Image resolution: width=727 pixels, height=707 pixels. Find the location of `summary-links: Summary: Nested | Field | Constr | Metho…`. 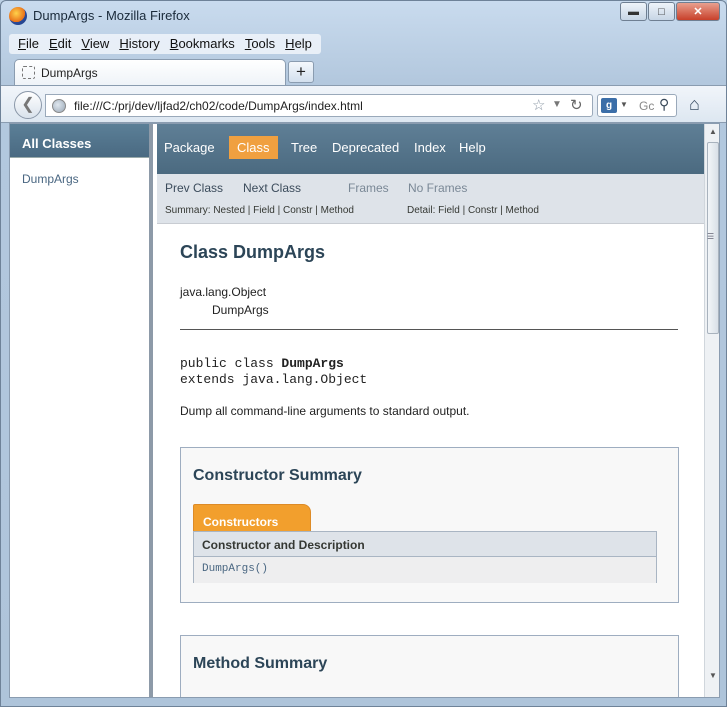

summary-links: Summary: Nested | Field | Constr | Metho… is located at coordinates (259, 210).